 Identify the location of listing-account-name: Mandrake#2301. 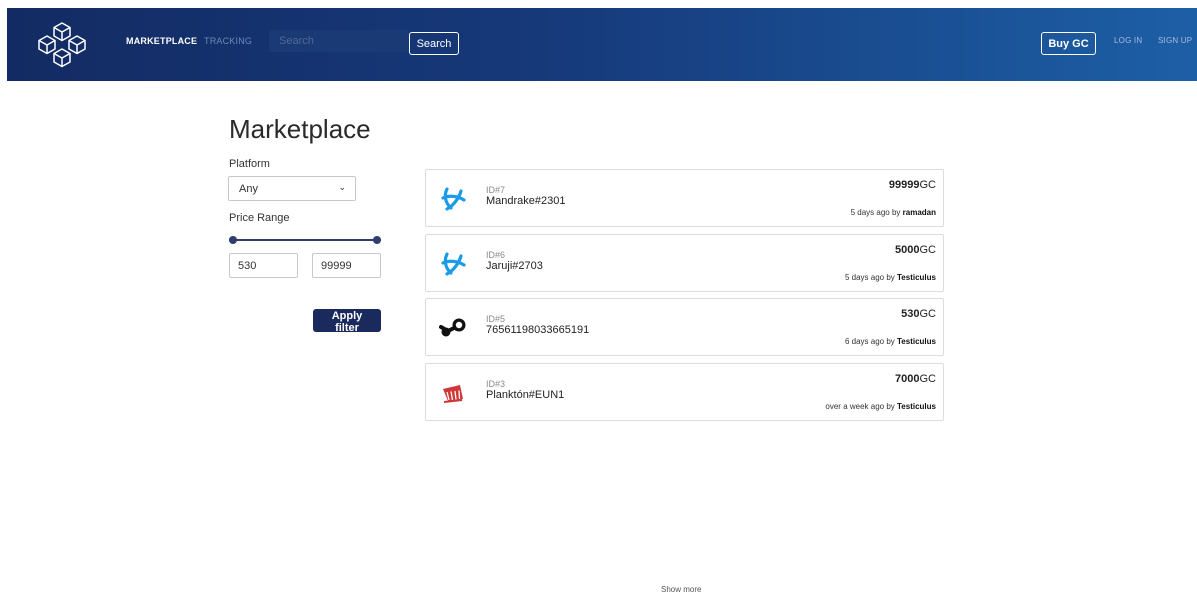
(526, 201).